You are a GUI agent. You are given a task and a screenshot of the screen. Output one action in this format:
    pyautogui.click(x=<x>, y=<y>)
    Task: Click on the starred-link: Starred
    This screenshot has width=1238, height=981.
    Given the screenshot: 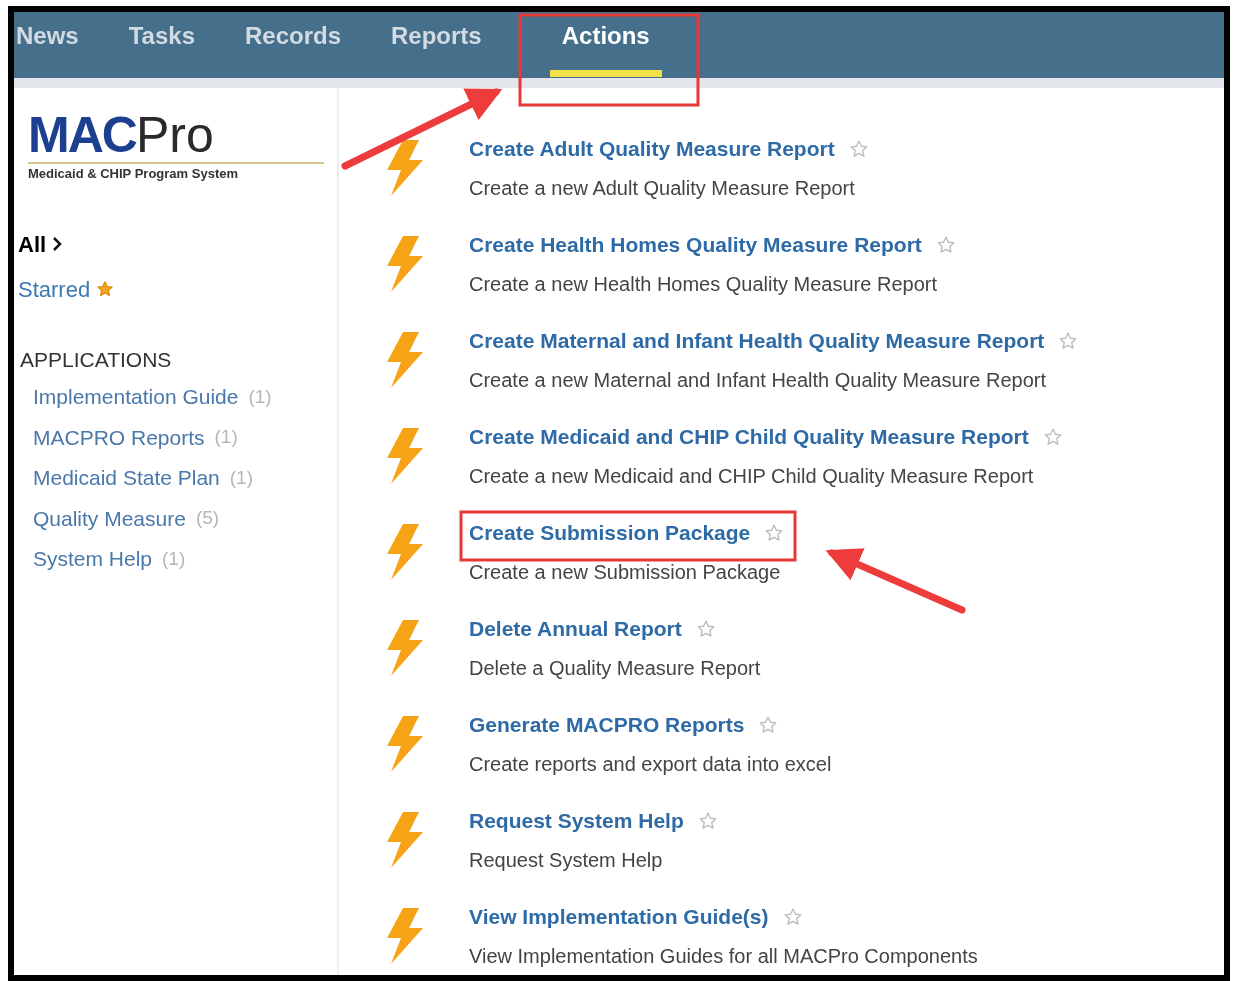 What is the action you would take?
    pyautogui.click(x=54, y=289)
    